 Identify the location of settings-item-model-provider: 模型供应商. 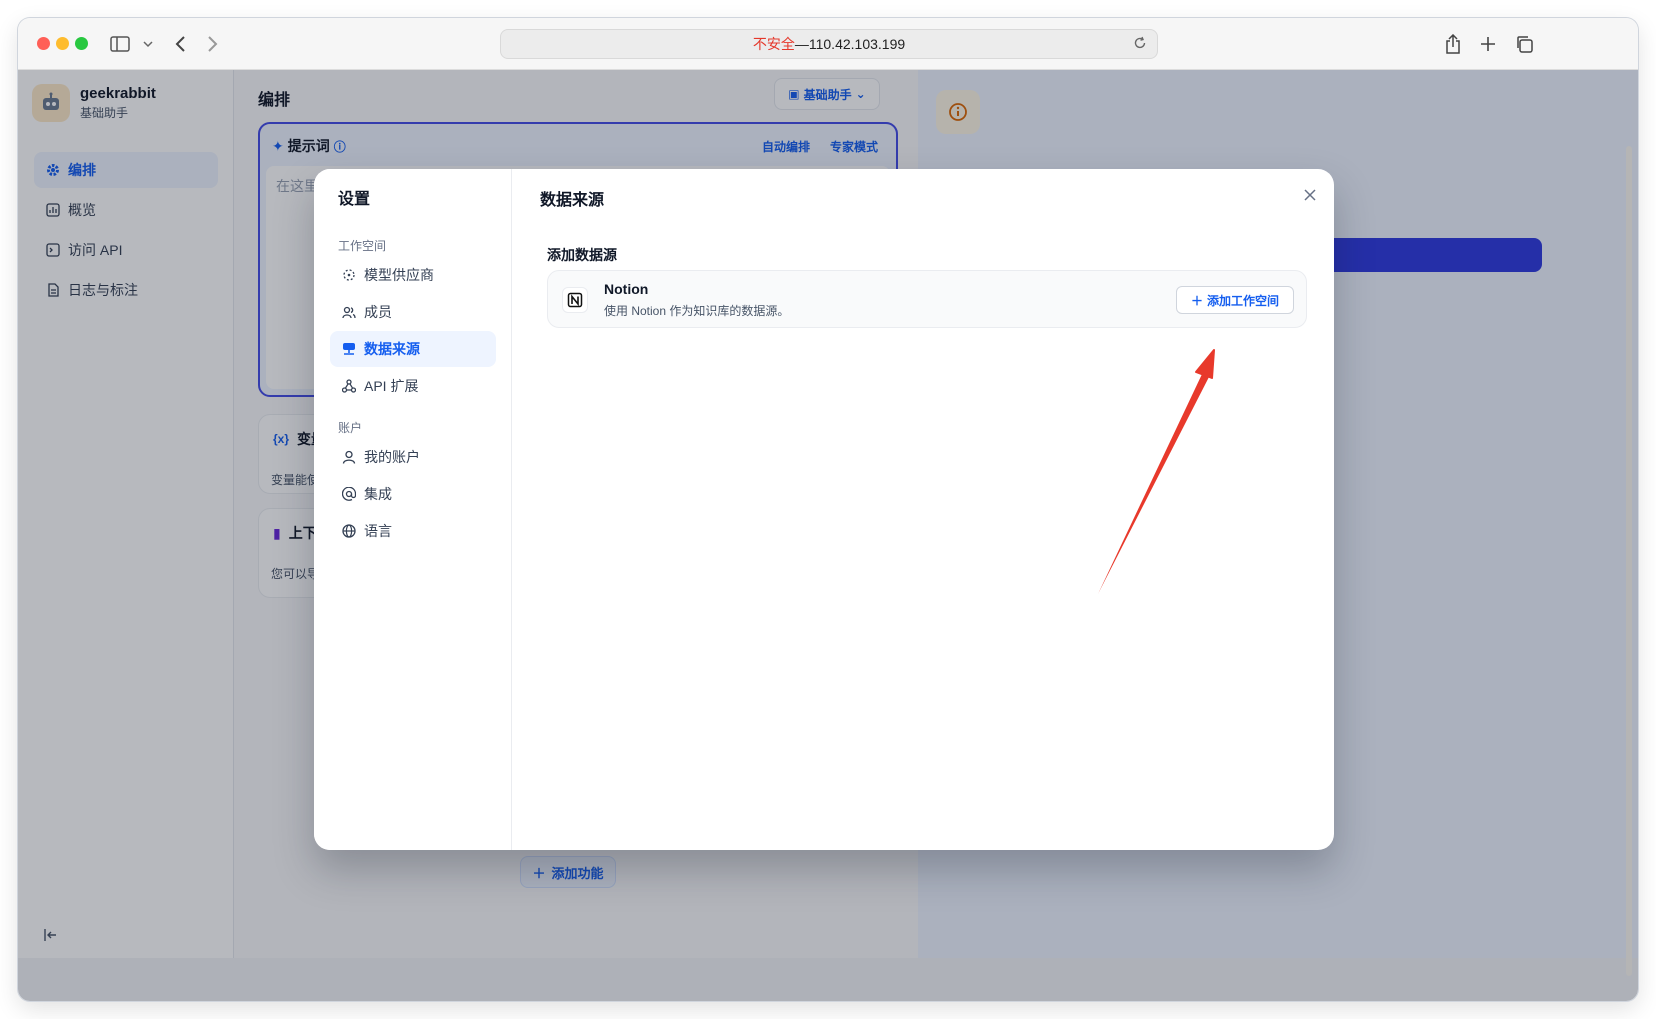
(413, 275).